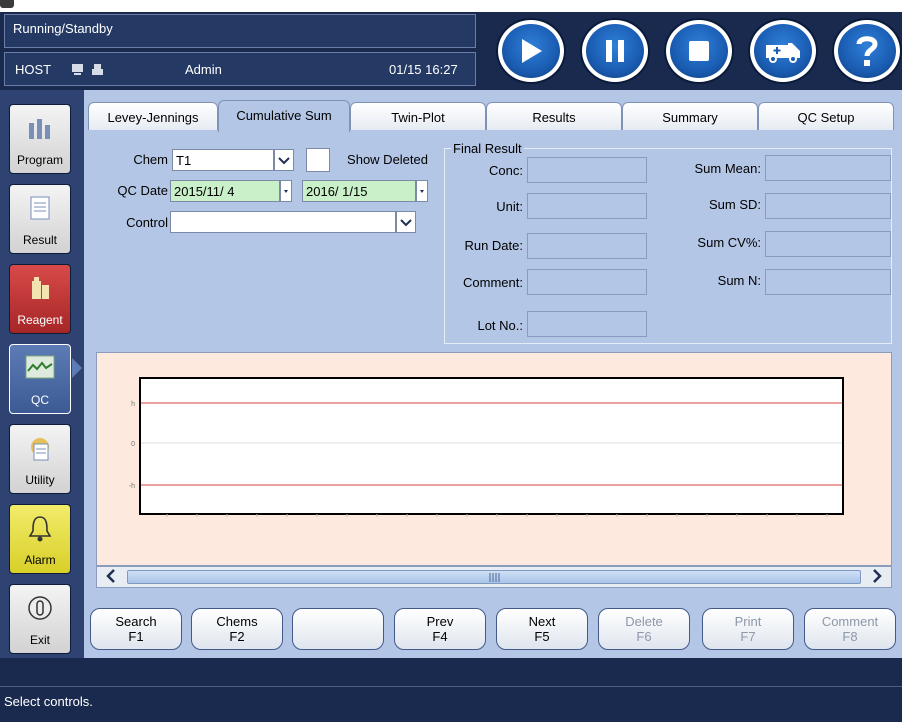  What do you see at coordinates (867, 51) in the screenshot?
I see `help-button` at bounding box center [867, 51].